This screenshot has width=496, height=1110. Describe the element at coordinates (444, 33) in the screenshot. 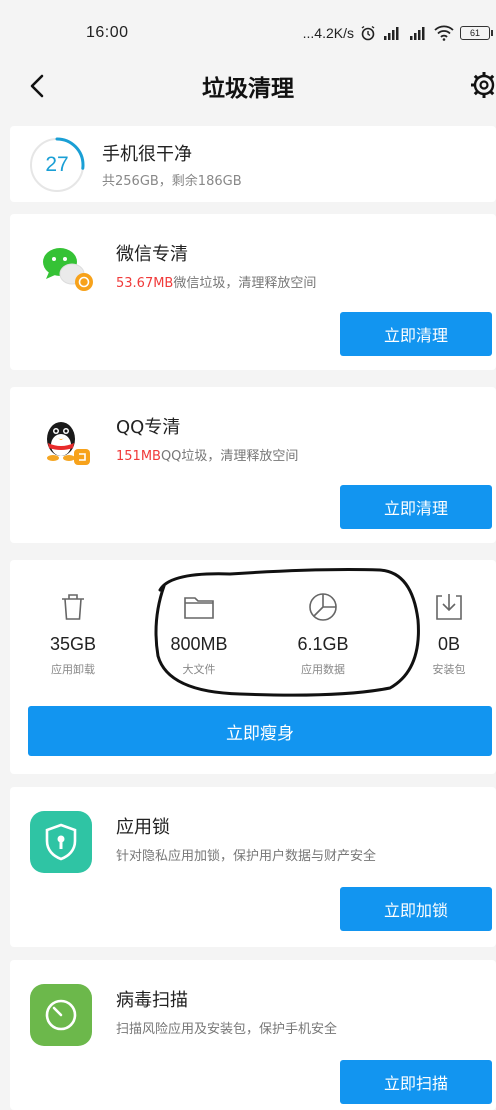

I see `wifi-icon` at that location.